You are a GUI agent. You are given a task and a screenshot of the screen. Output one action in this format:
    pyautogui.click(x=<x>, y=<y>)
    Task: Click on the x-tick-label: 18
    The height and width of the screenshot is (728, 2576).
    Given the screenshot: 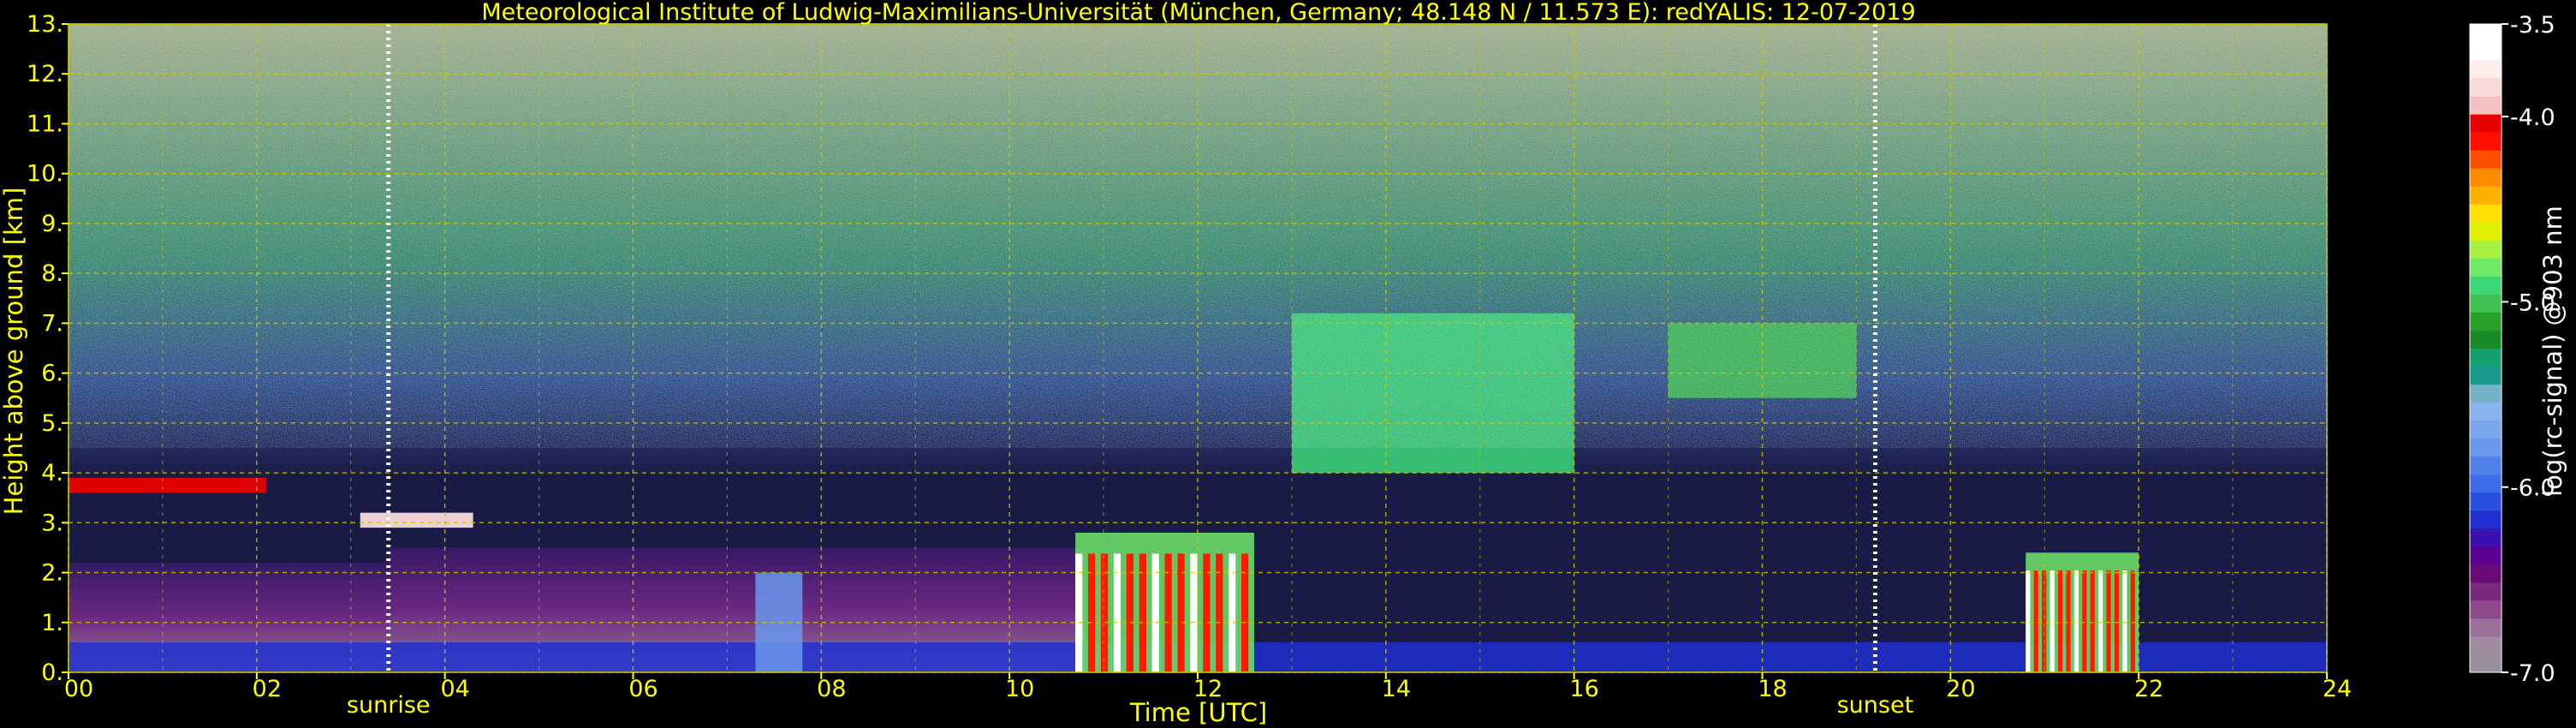 What is the action you would take?
    pyautogui.click(x=1773, y=689)
    